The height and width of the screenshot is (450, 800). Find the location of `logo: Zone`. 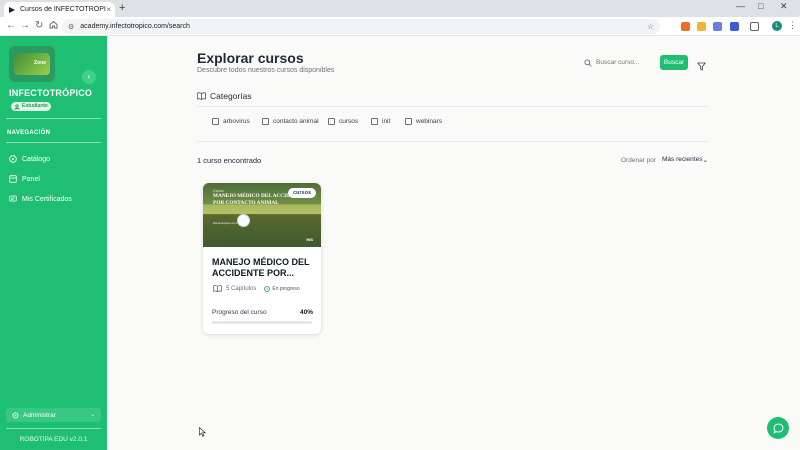

logo: Zone is located at coordinates (32, 64).